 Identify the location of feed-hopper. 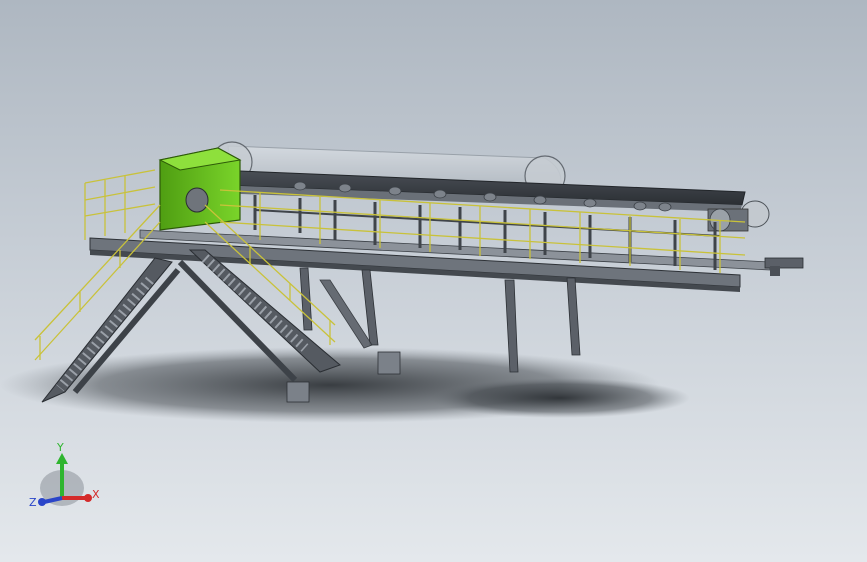
(200, 189).